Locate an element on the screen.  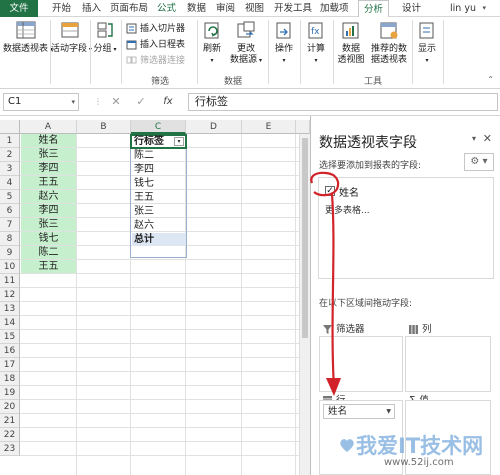
row-header: 12 is located at coordinates (10, 295).